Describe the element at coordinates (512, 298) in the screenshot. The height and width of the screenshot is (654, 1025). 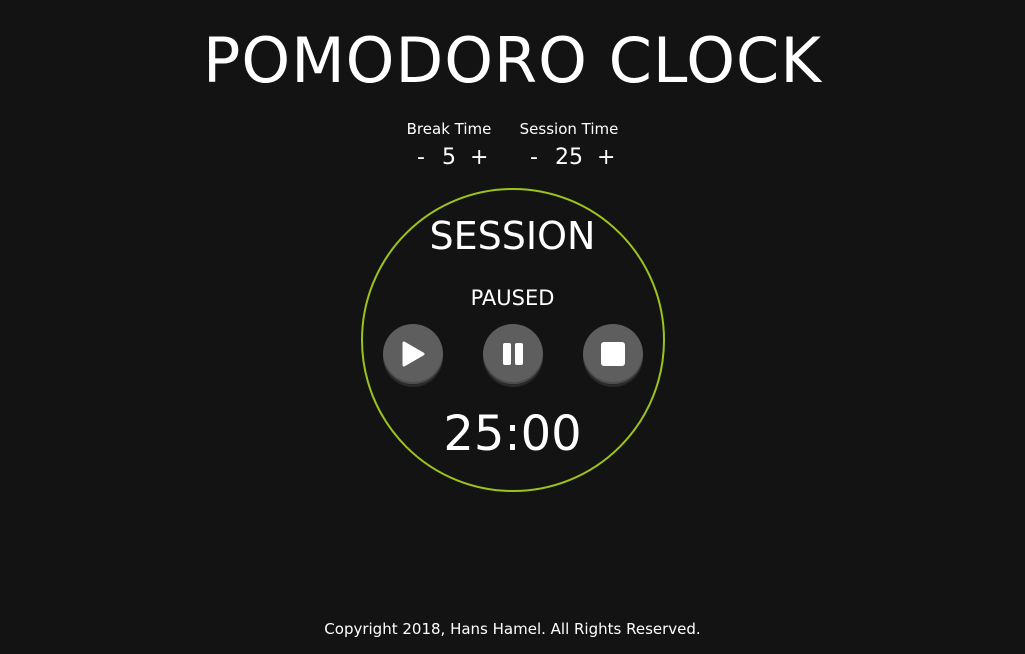
I see `timer-status-label: PAUSED` at that location.